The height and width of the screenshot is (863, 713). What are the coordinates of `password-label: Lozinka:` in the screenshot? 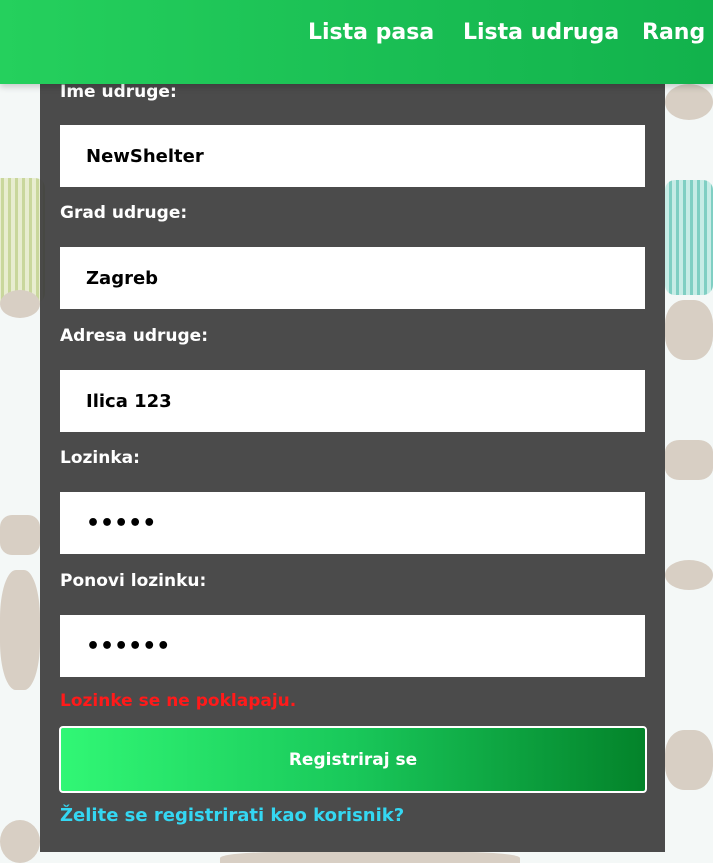 It's located at (100, 458).